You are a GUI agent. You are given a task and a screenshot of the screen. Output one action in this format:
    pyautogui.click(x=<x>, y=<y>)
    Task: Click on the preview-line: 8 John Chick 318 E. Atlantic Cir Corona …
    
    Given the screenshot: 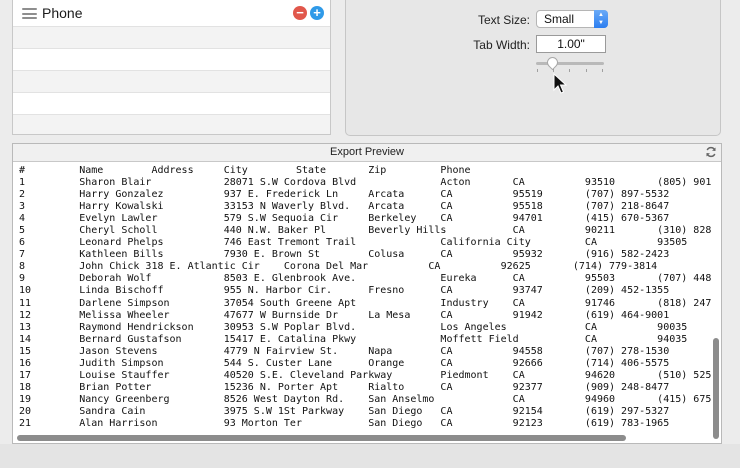 What is the action you would take?
    pyautogui.click(x=338, y=267)
    